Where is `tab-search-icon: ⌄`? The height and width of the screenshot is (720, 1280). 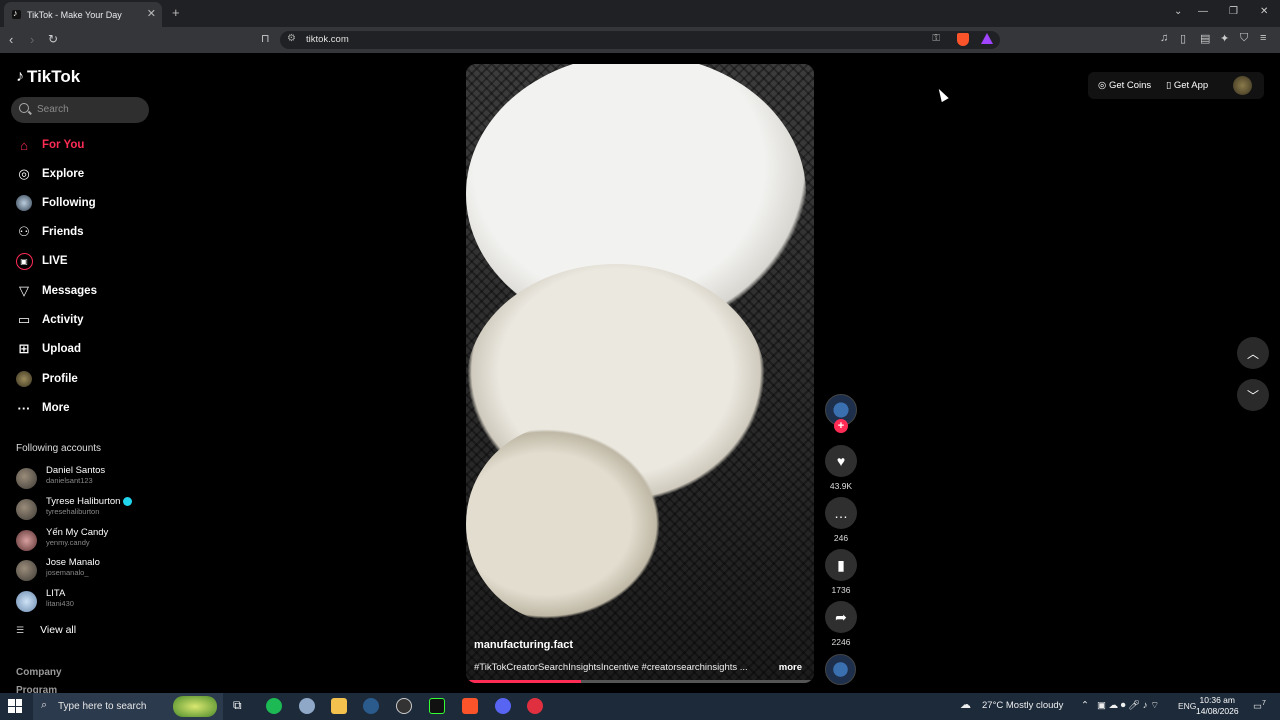 tab-search-icon: ⌄ is located at coordinates (1178, 11).